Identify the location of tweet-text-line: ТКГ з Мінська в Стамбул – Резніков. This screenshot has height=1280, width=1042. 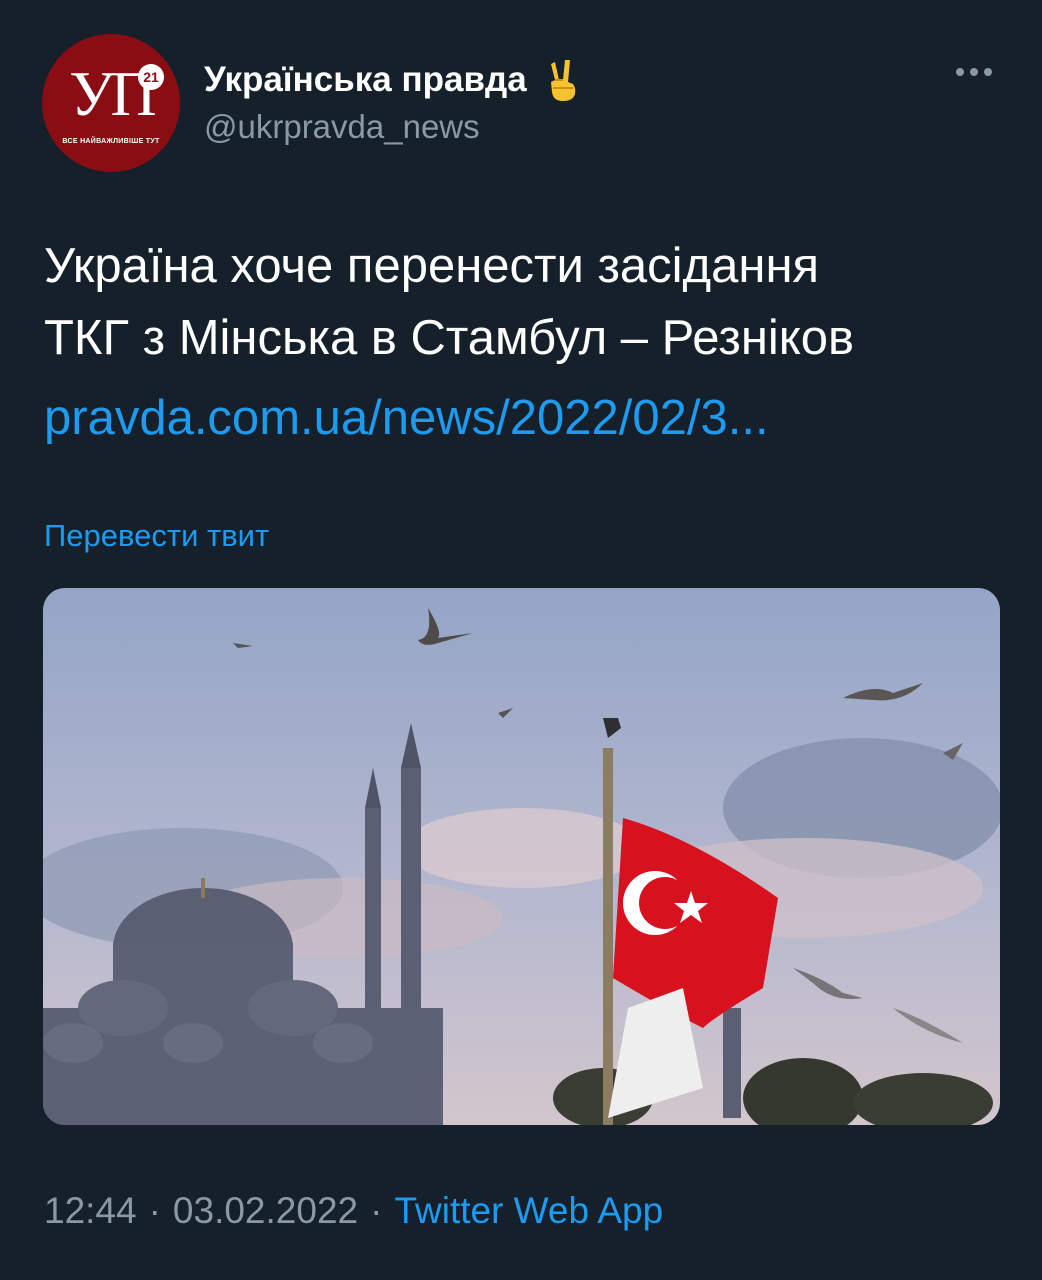
(449, 338).